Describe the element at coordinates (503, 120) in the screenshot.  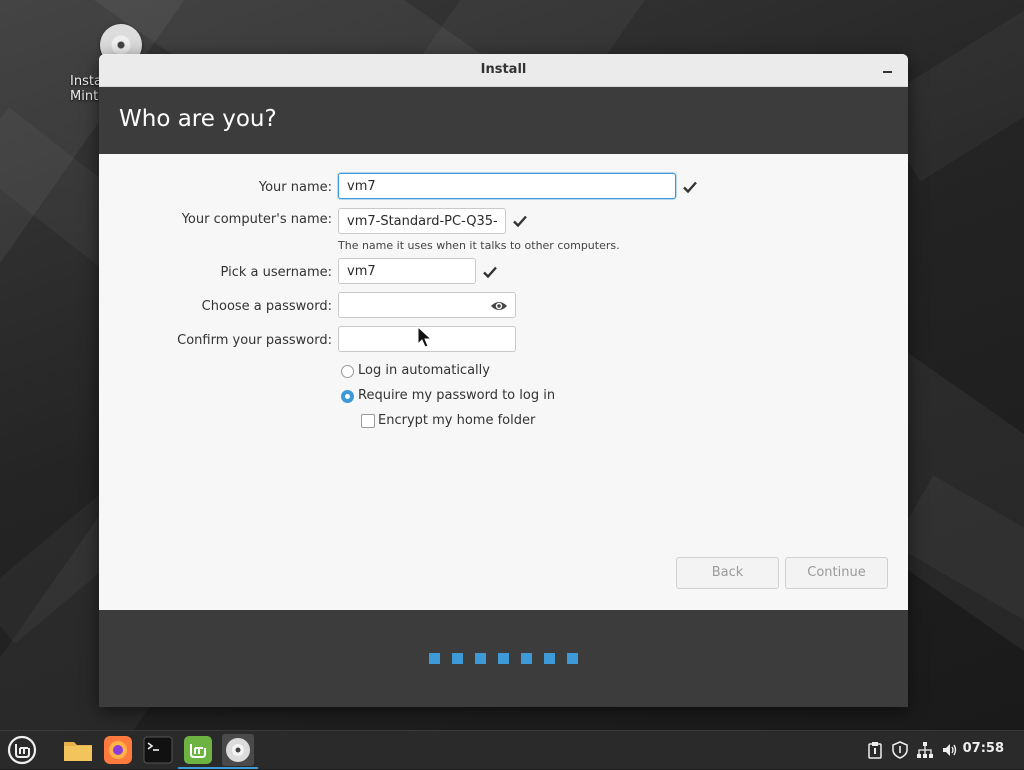
I see `page-header: Who are you?` at that location.